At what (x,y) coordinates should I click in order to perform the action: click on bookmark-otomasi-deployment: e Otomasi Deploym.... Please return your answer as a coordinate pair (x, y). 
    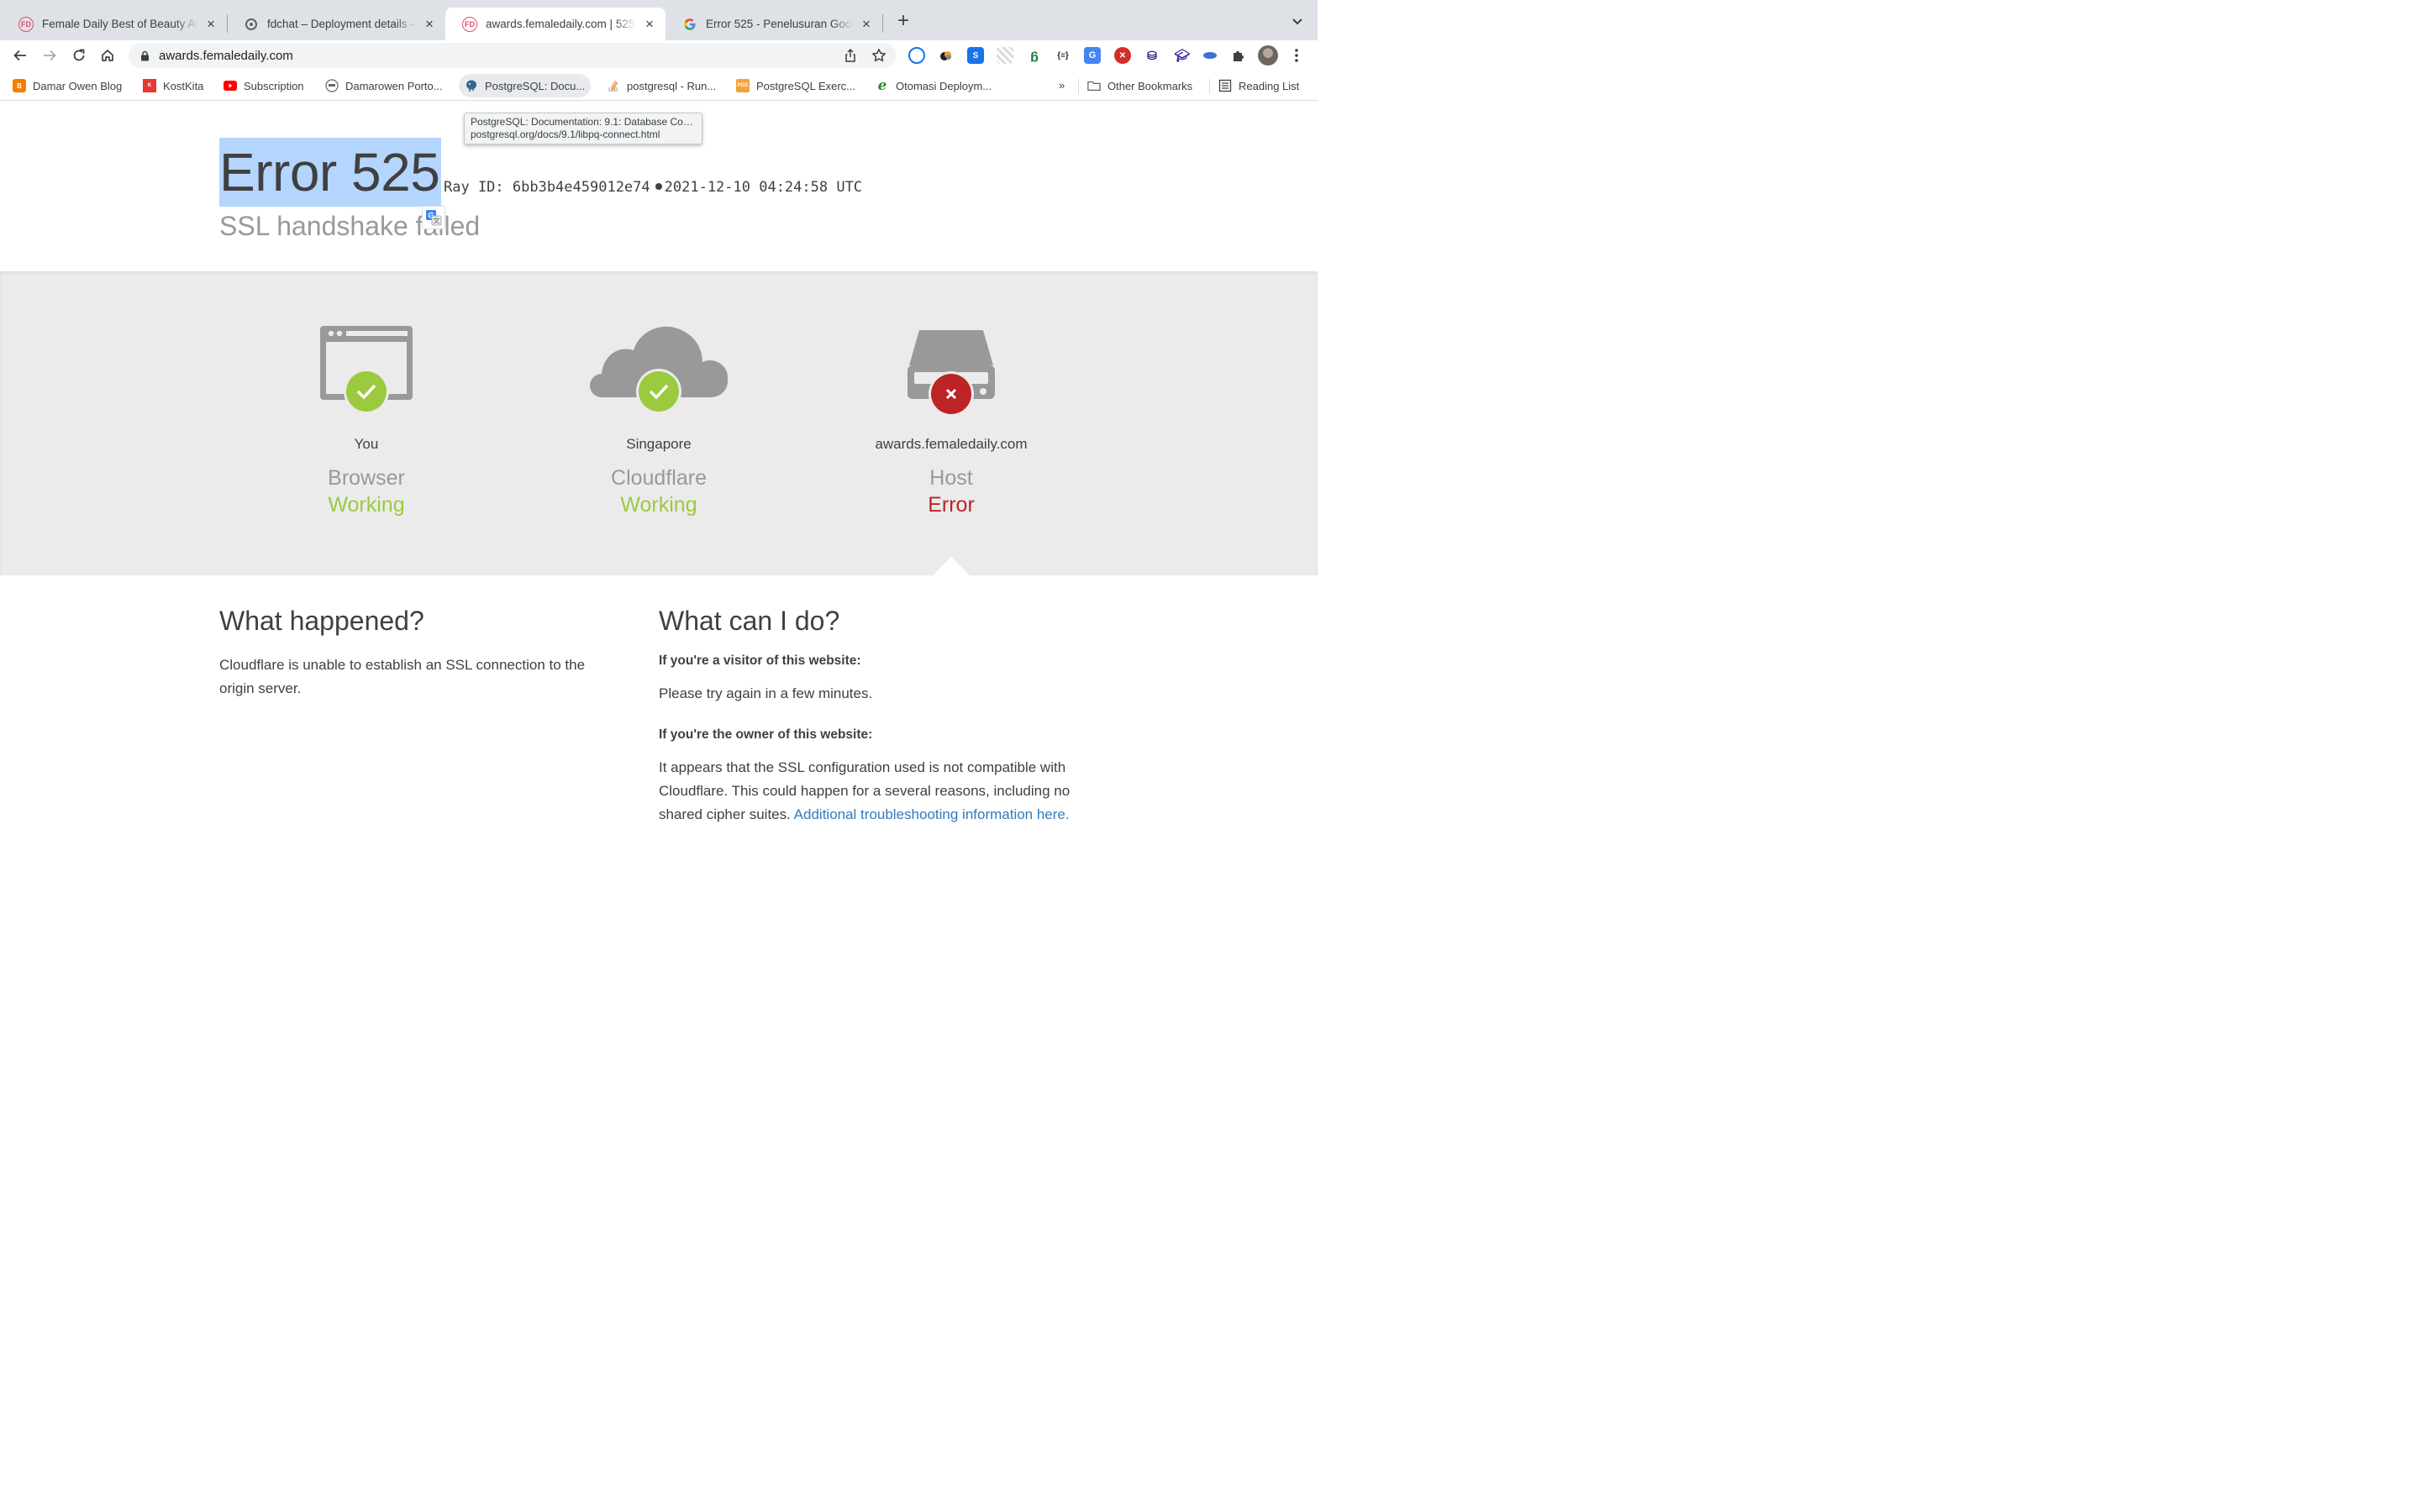
    Looking at the image, I should click on (933, 85).